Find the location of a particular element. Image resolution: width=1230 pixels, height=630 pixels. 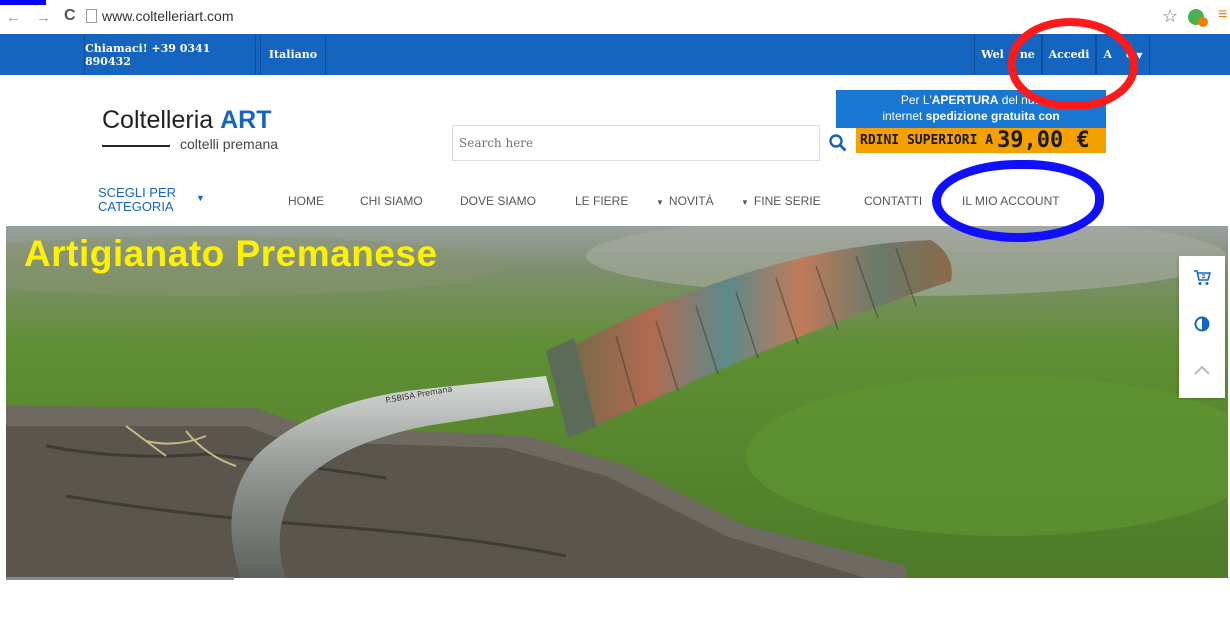

cart-icon is located at coordinates (1202, 277).